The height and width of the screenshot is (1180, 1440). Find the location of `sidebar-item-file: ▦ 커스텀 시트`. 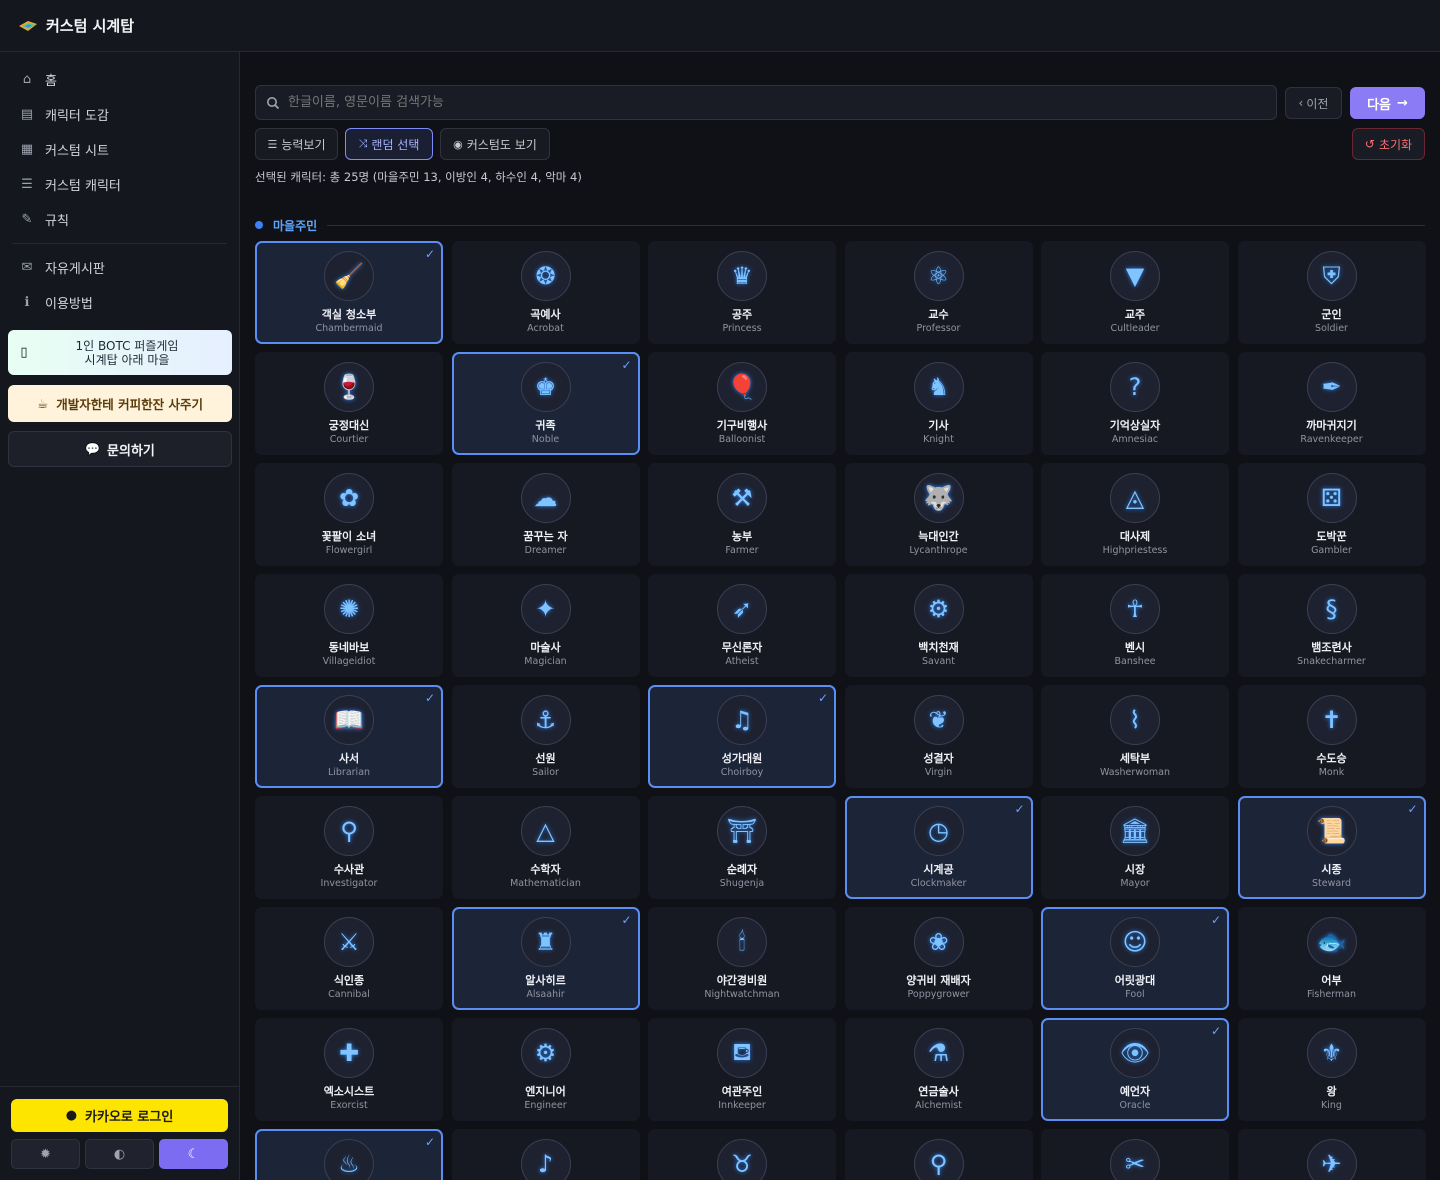

sidebar-item-file: ▦ 커스텀 시트 is located at coordinates (119, 149).